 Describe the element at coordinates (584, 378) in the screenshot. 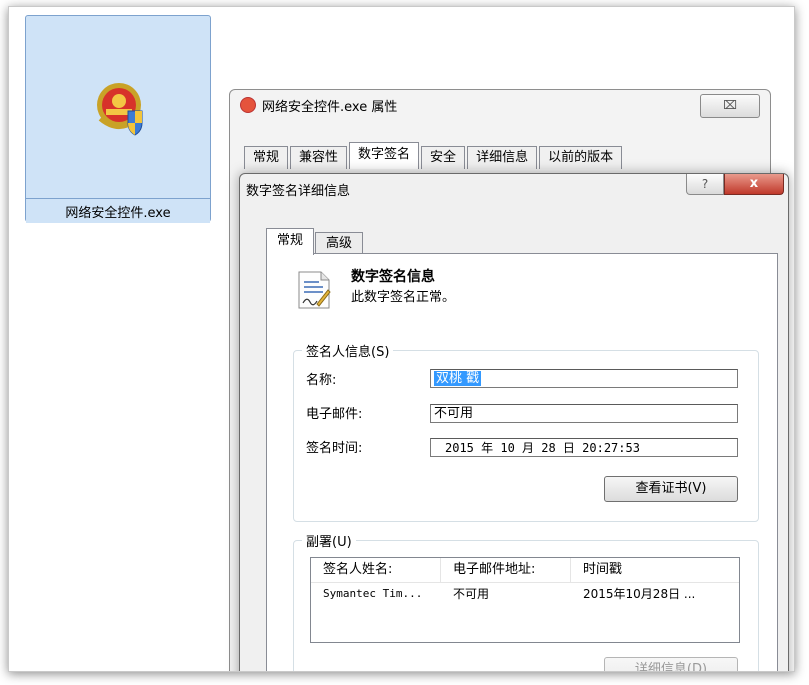

I see `signer-name-field: 双桃 戳` at that location.